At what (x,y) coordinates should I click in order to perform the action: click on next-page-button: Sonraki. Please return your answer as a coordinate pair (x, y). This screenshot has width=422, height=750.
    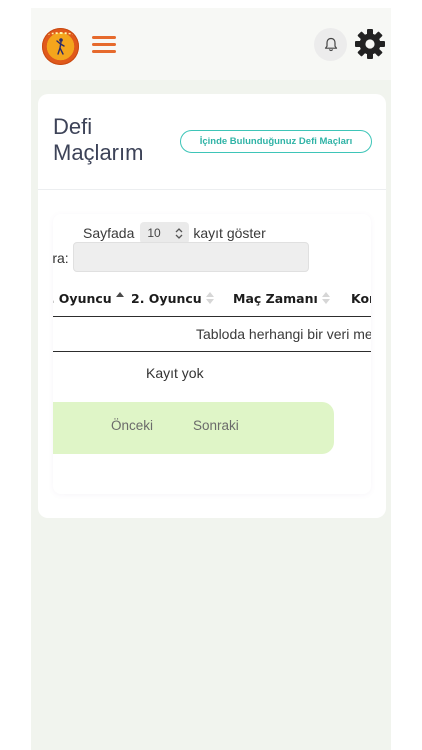
    Looking at the image, I should click on (216, 425).